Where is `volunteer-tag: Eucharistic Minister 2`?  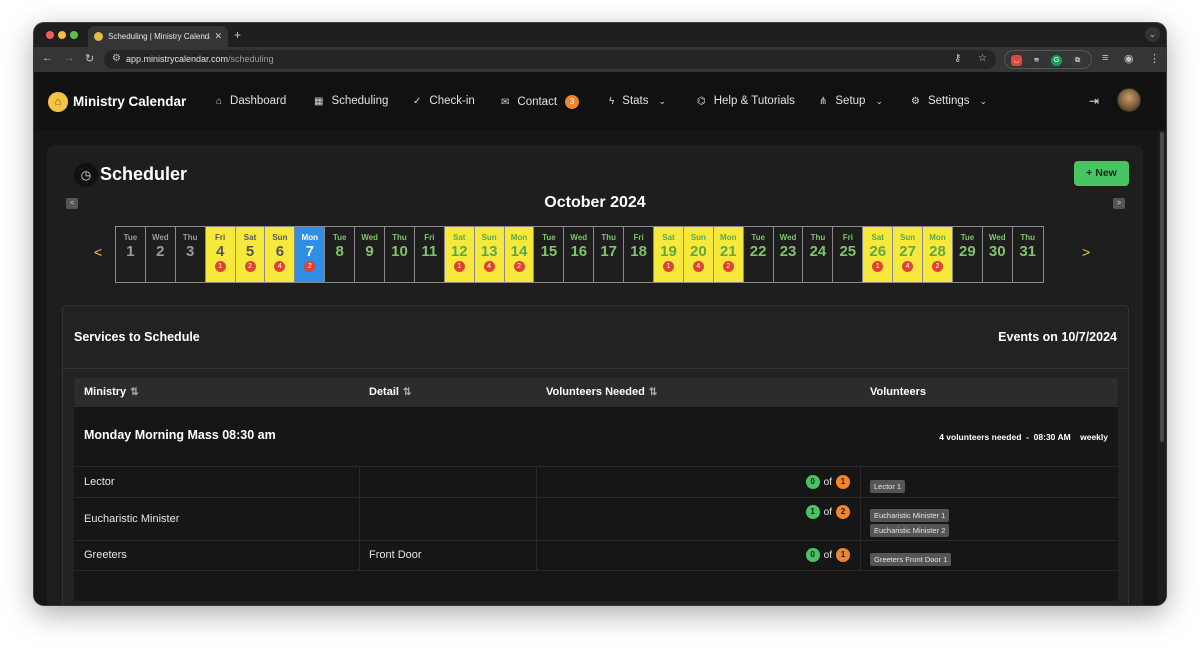
volunteer-tag: Eucharistic Minister 2 is located at coordinates (910, 530).